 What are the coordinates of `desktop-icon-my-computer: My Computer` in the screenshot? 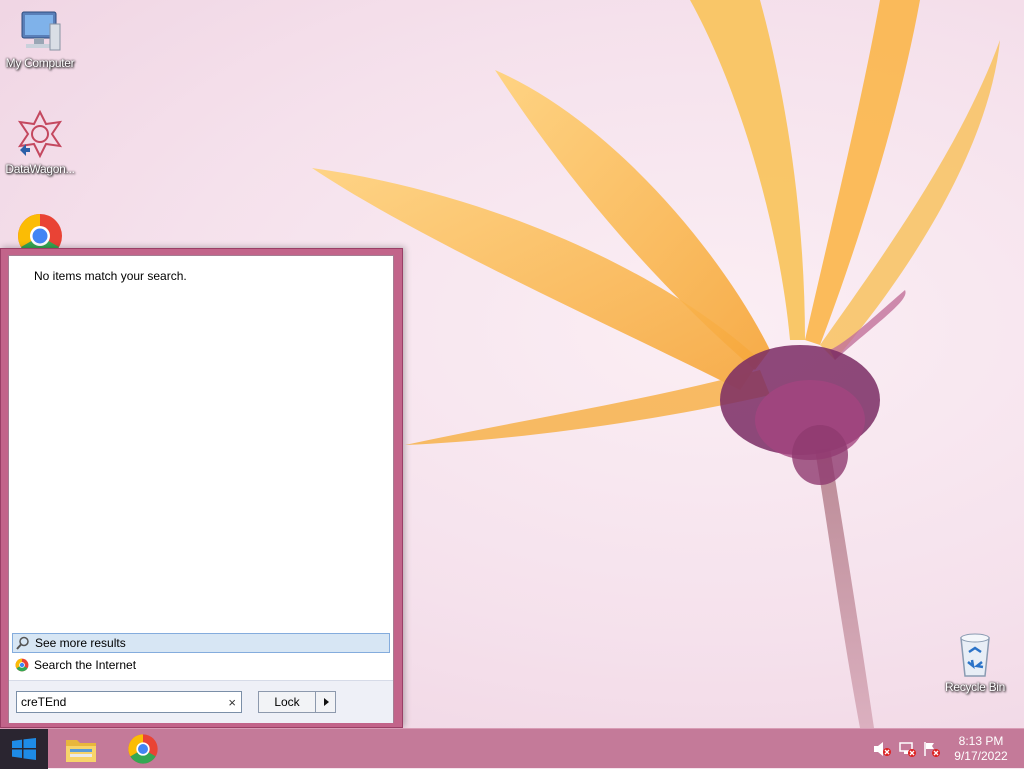 It's located at (40, 40).